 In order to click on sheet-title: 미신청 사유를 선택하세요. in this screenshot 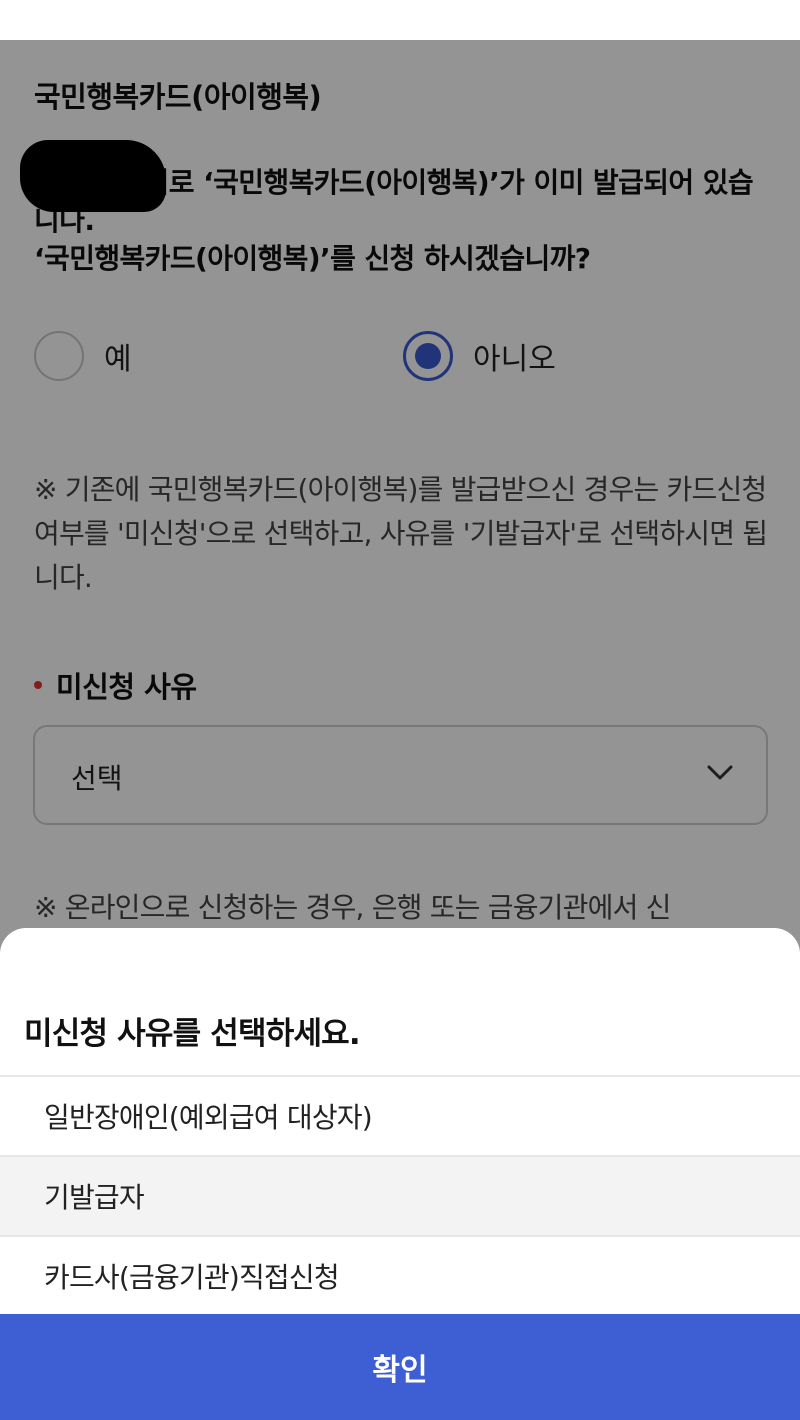, I will do `click(192, 1034)`.